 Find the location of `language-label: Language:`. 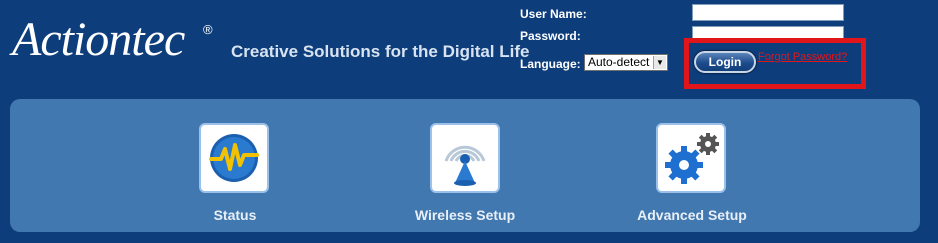

language-label: Language: is located at coordinates (550, 64).